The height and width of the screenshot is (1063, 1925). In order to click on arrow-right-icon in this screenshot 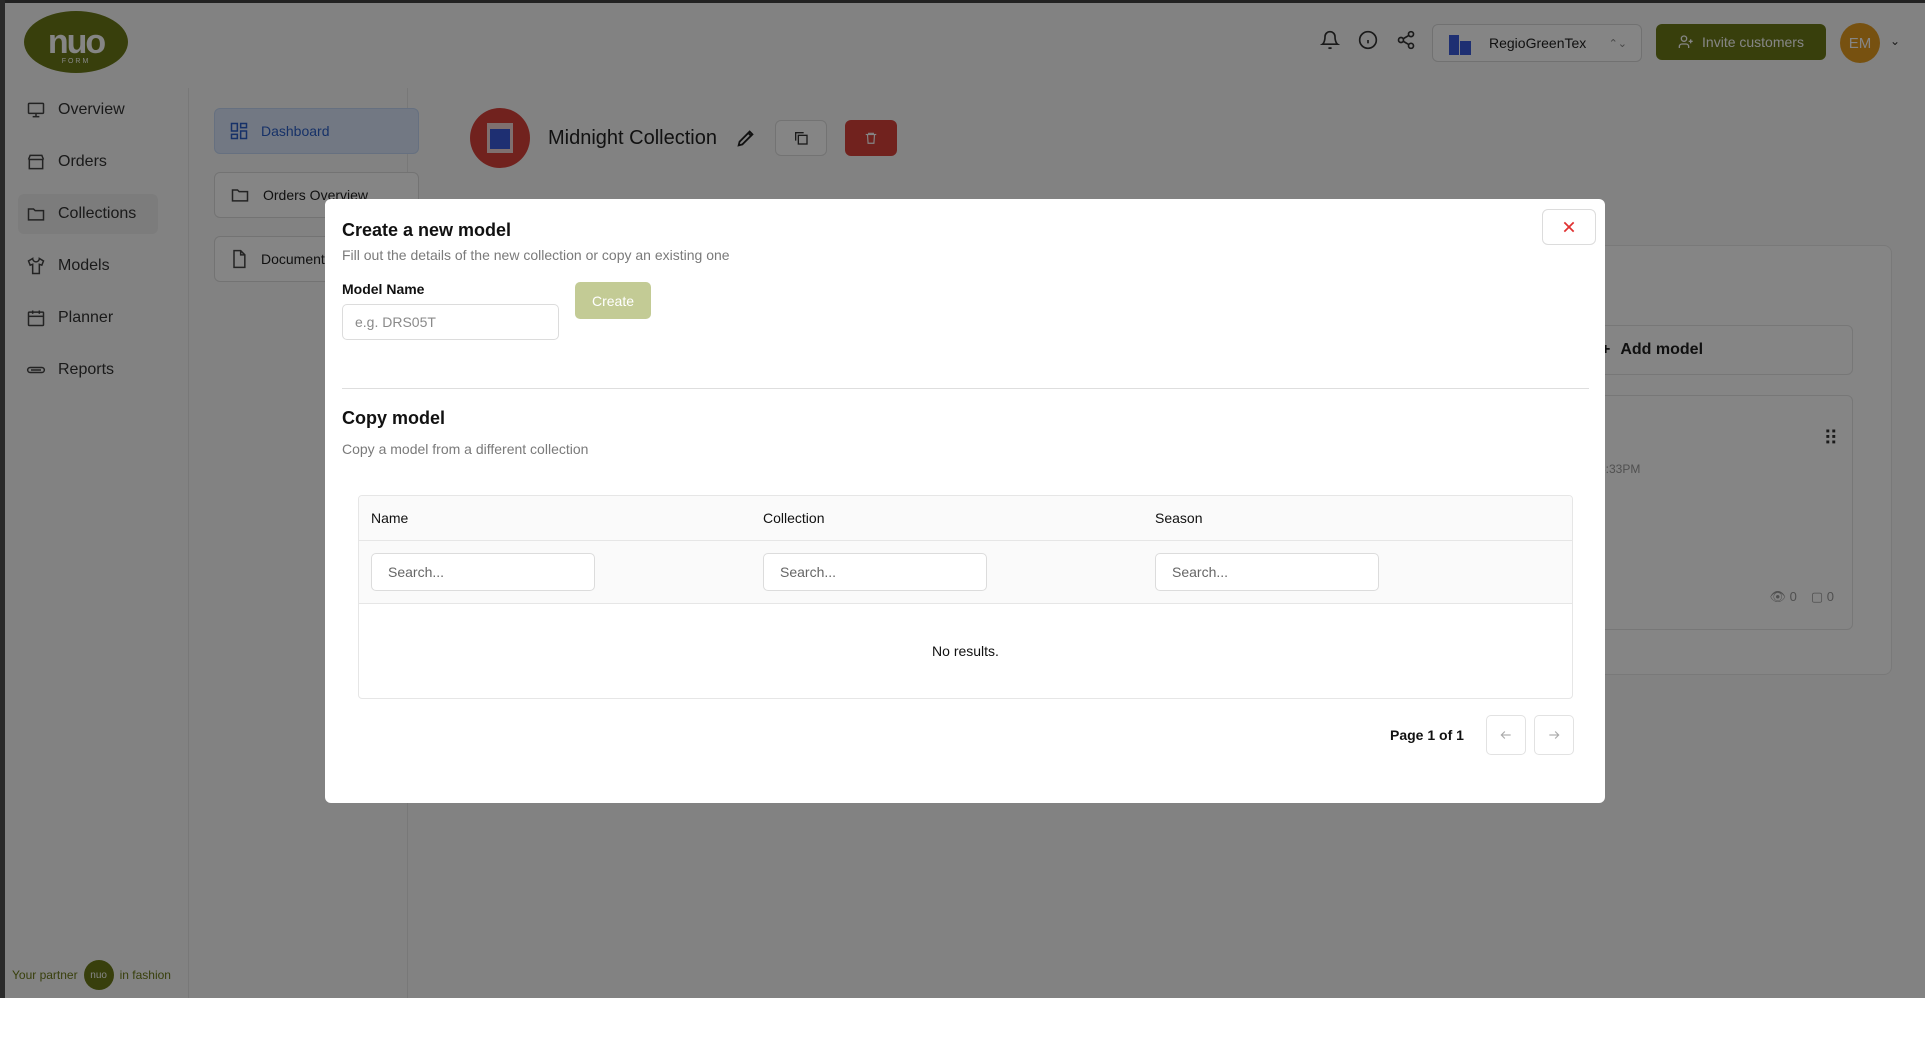, I will do `click(1554, 735)`.